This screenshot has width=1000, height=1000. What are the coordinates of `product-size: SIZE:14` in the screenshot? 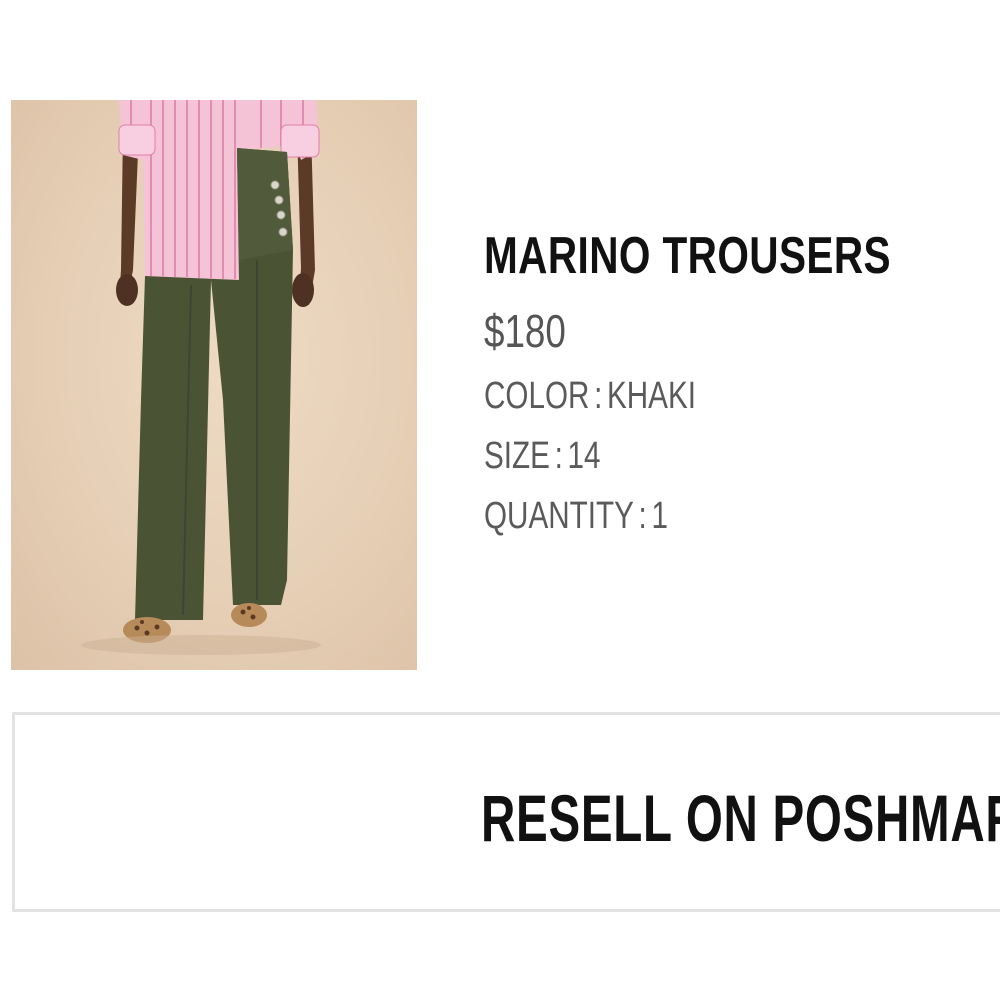 It's located at (679, 456).